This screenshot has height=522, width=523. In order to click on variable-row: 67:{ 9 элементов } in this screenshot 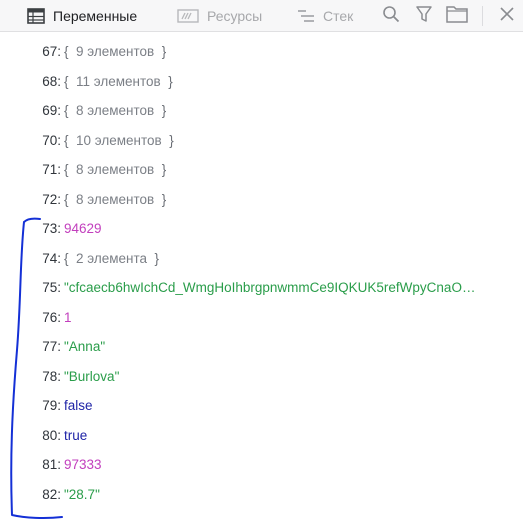, I will do `click(261, 52)`.